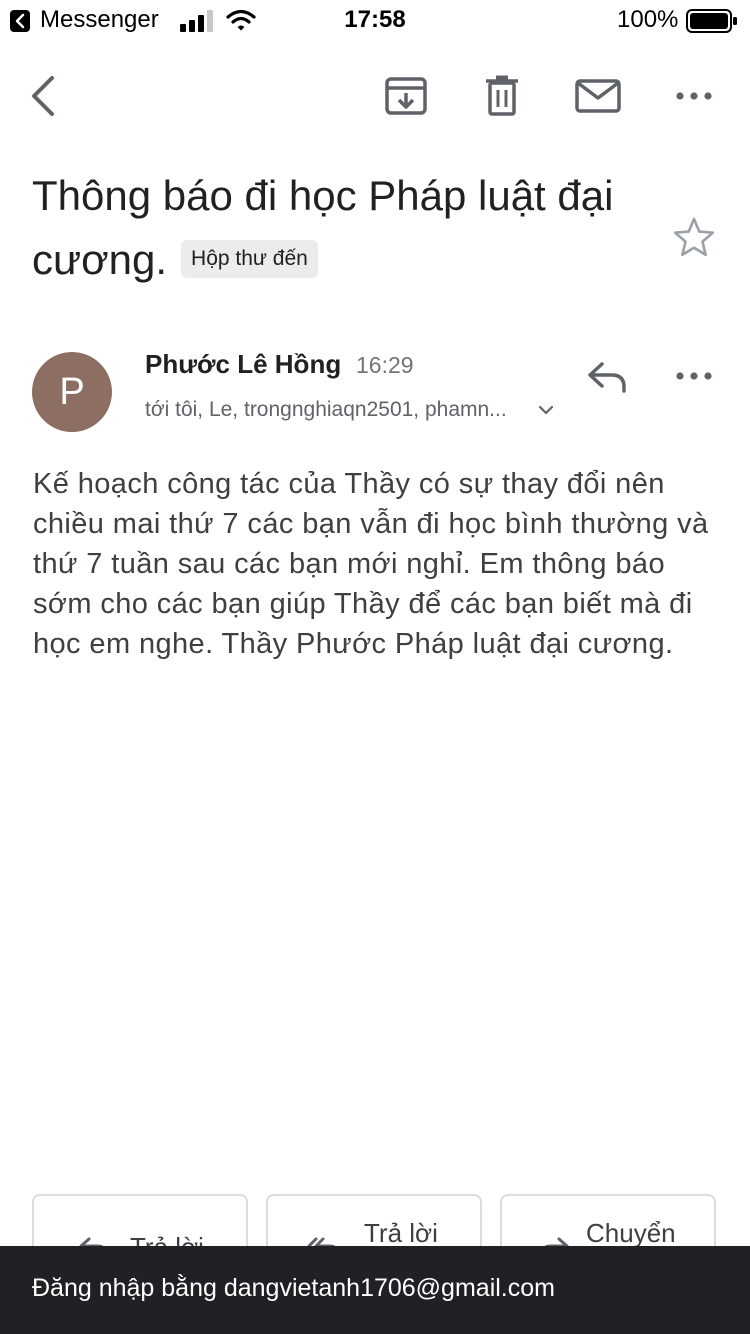 Image resolution: width=750 pixels, height=1334 pixels. I want to click on battery-icon, so click(711, 21).